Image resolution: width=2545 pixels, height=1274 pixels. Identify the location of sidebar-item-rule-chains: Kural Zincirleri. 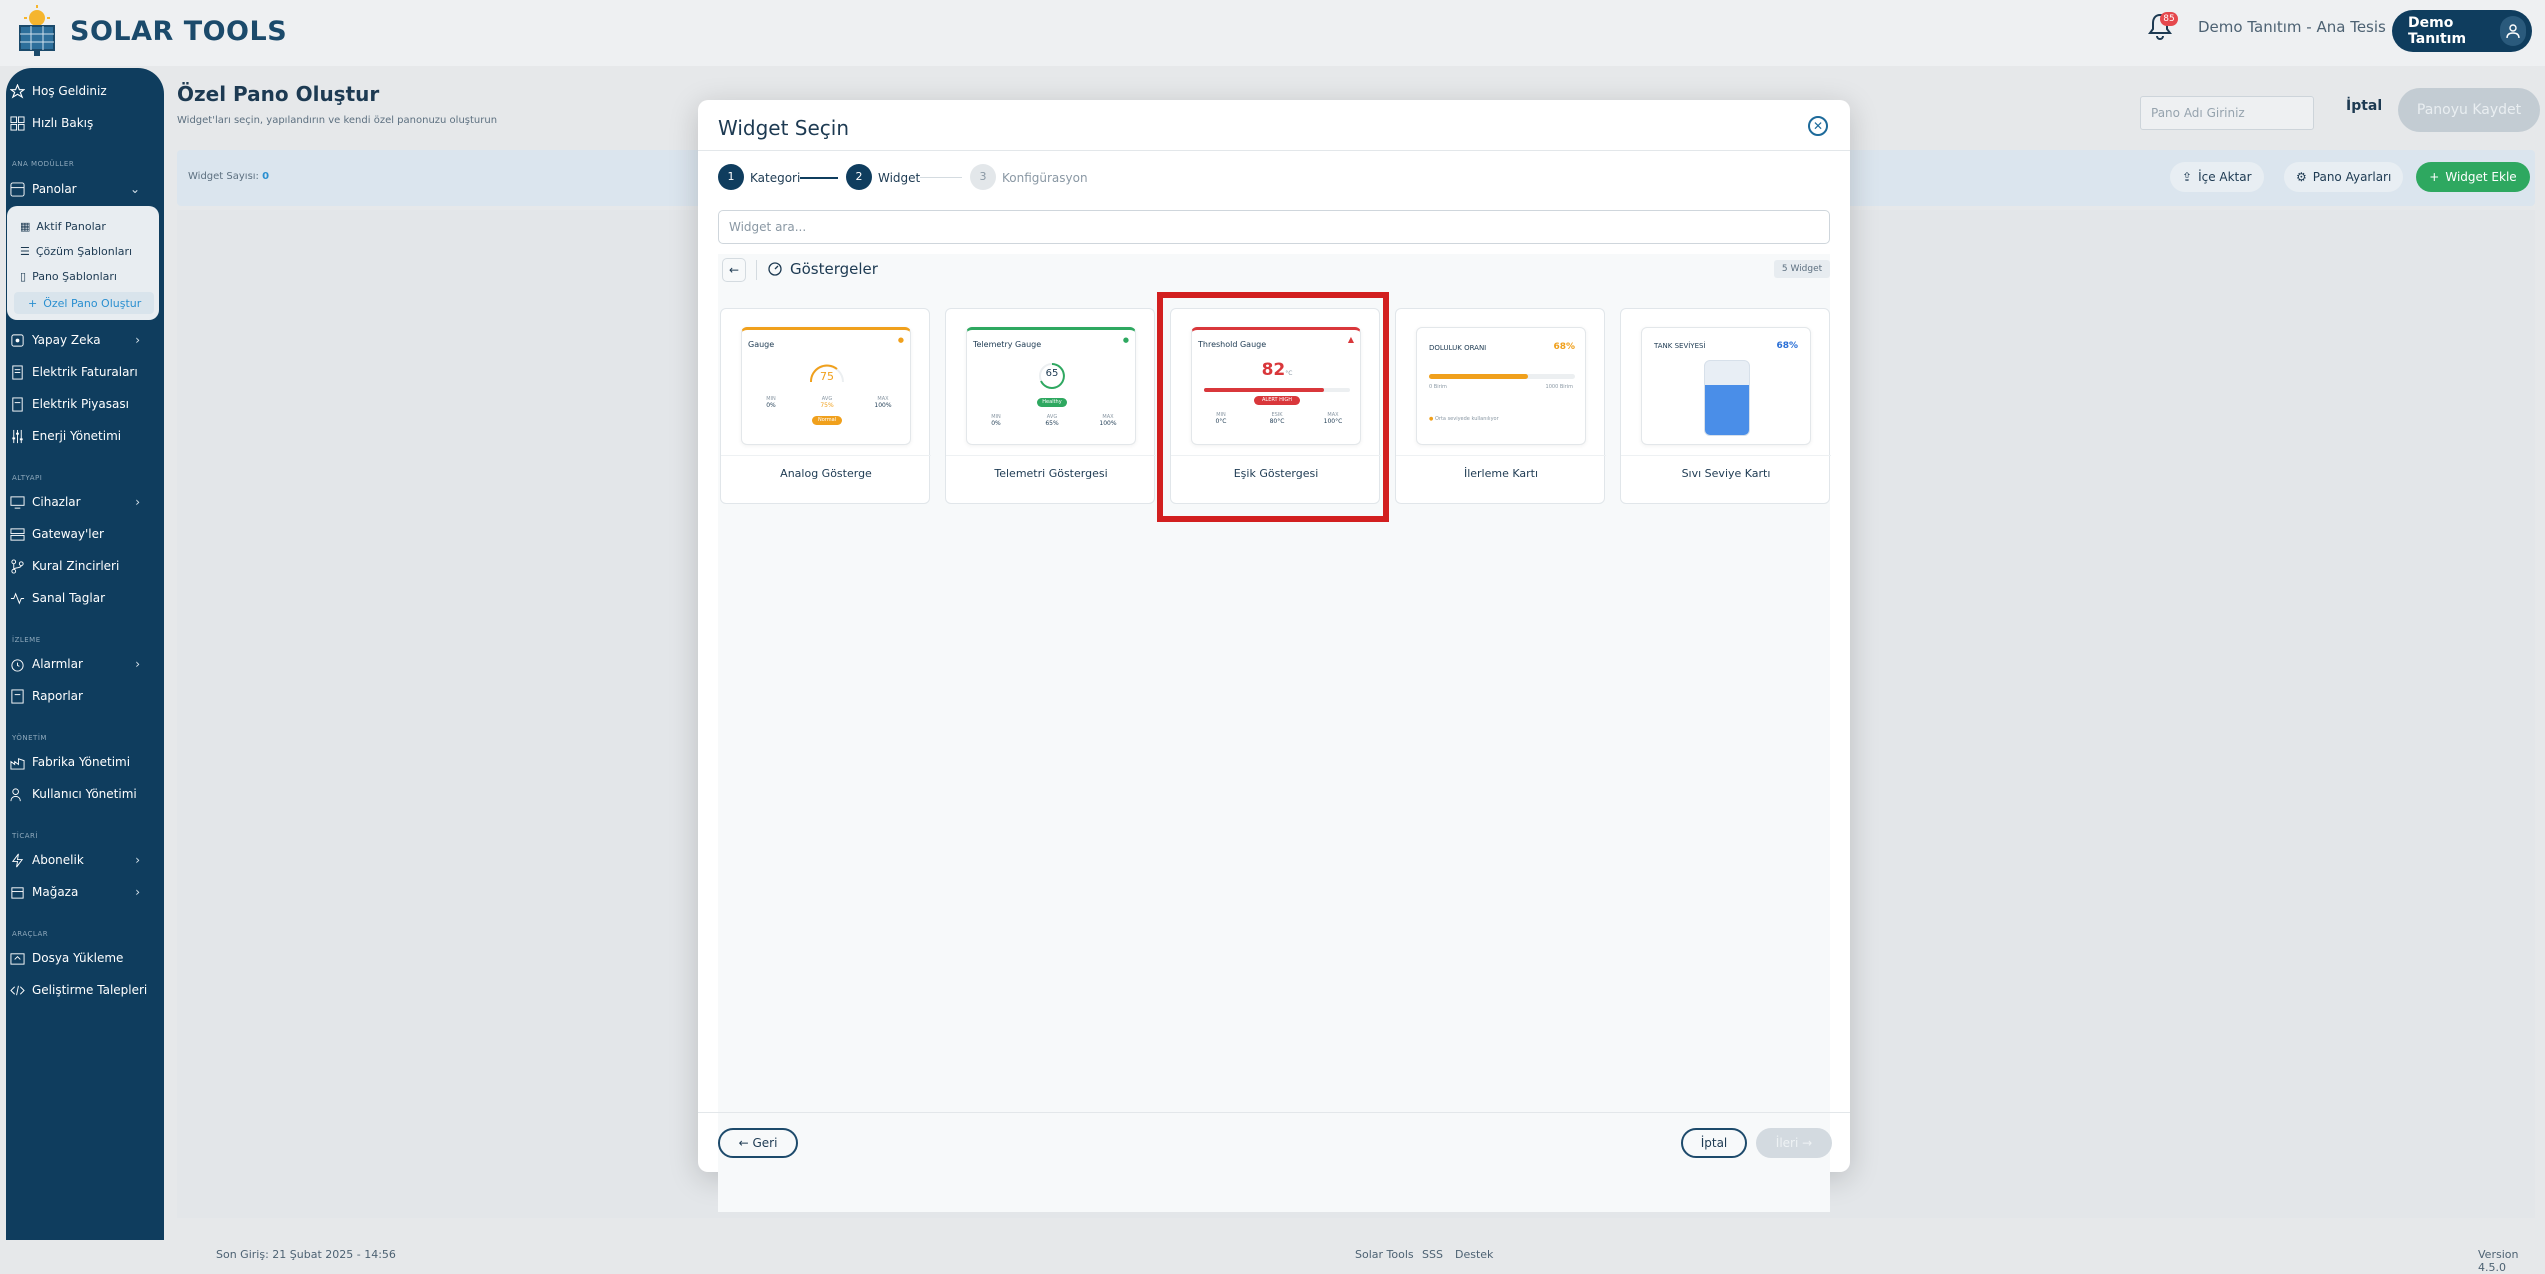
(64, 566).